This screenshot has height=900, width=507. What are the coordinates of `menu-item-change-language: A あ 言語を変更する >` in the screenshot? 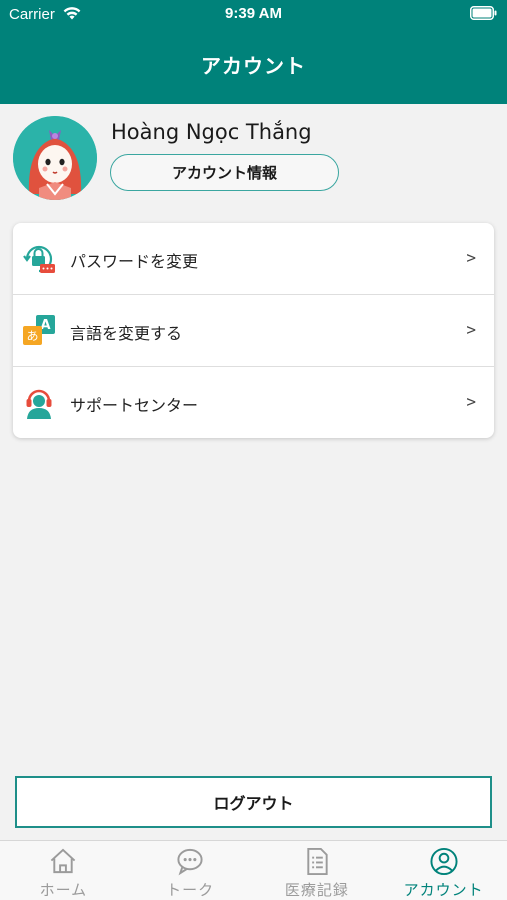 It's located at (253, 331).